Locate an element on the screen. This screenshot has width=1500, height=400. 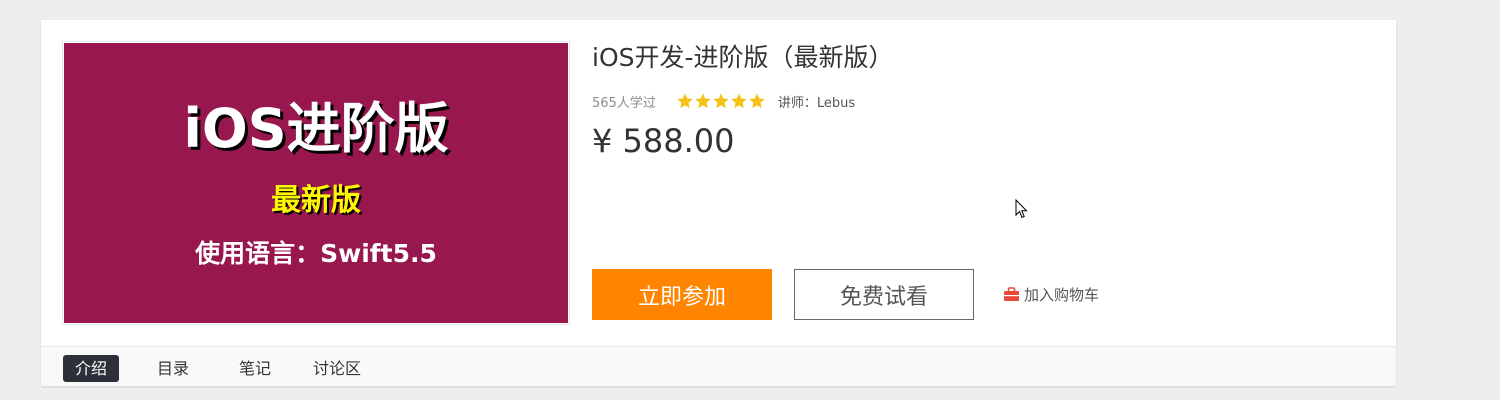
free-trial-button: 免费试看 is located at coordinates (884, 294).